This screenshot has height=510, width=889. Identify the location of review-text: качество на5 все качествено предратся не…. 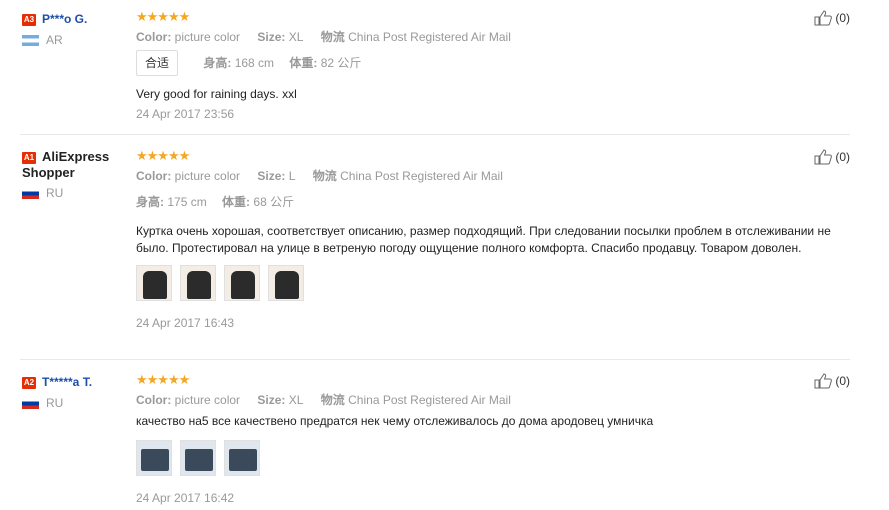
(395, 421).